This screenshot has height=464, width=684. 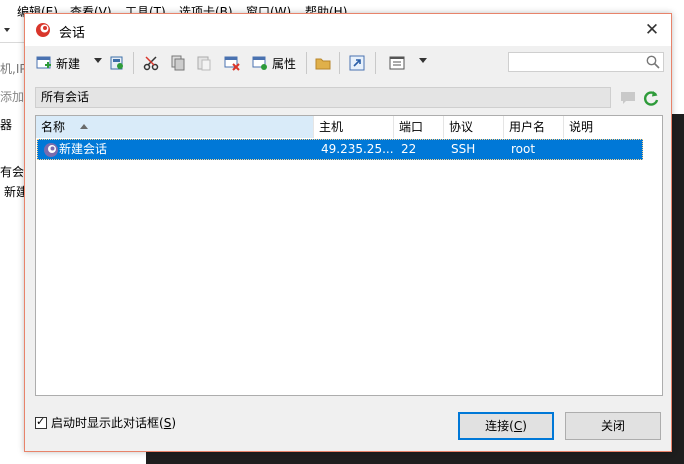 What do you see at coordinates (232, 63) in the screenshot?
I see `delete-icon` at bounding box center [232, 63].